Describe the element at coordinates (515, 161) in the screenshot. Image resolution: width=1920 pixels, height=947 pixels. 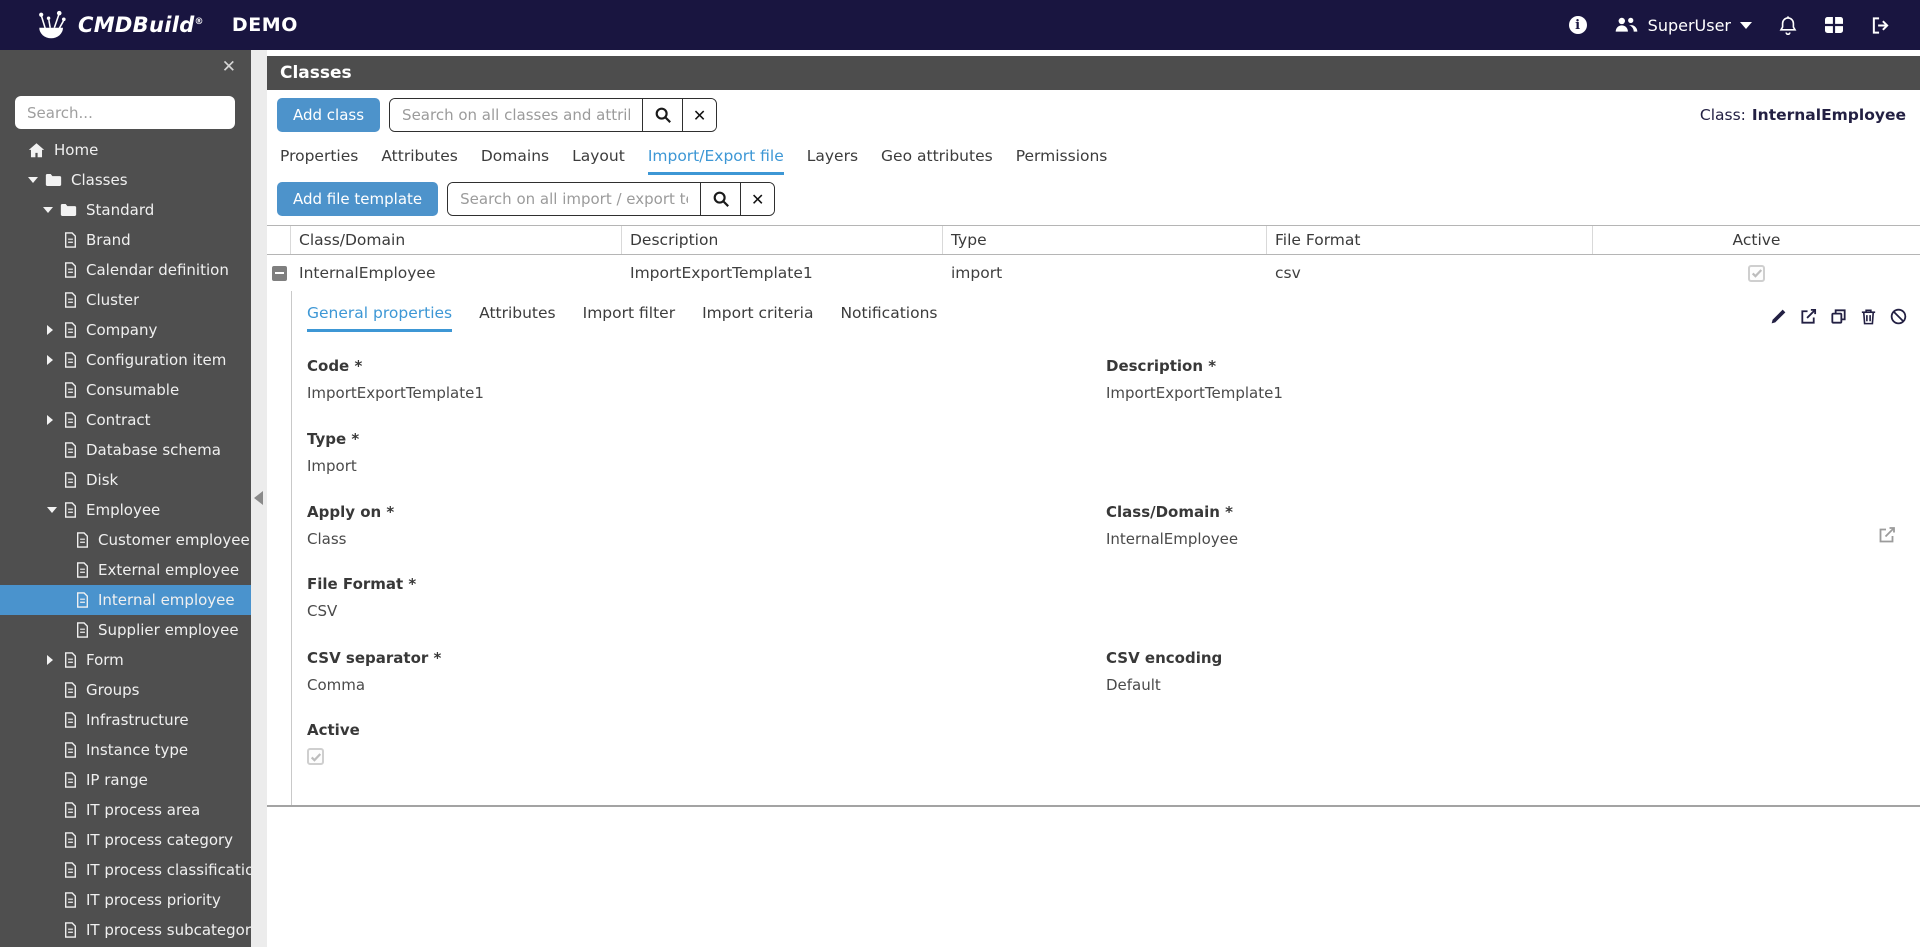
I see `tab-domains: Domains` at that location.